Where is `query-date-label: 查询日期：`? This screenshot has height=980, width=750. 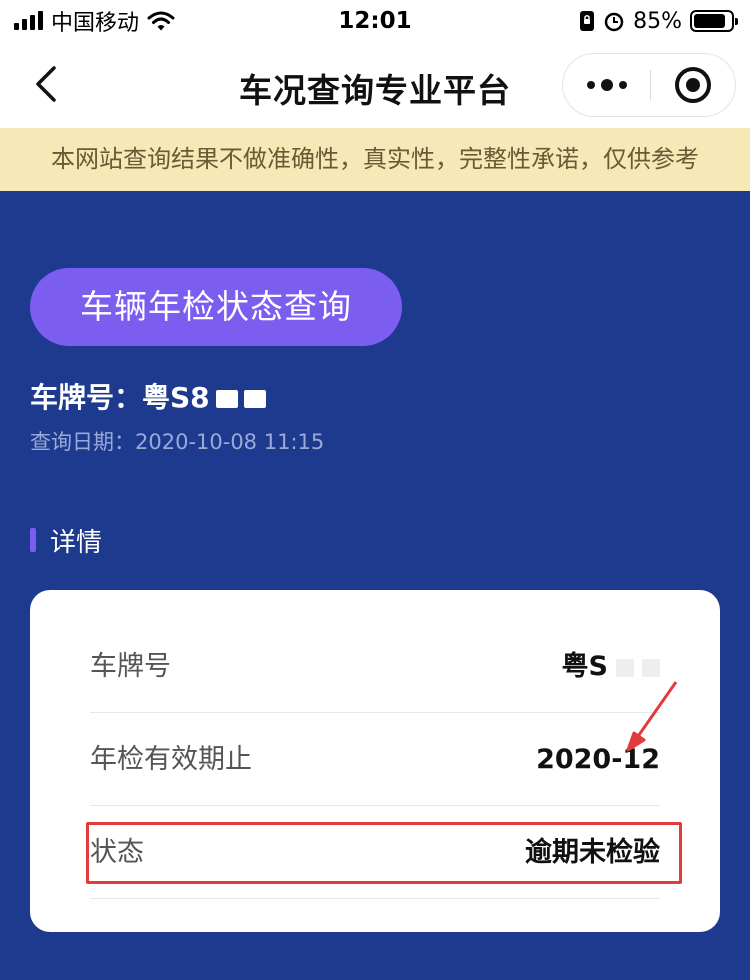 query-date-label: 查询日期： is located at coordinates (82, 442).